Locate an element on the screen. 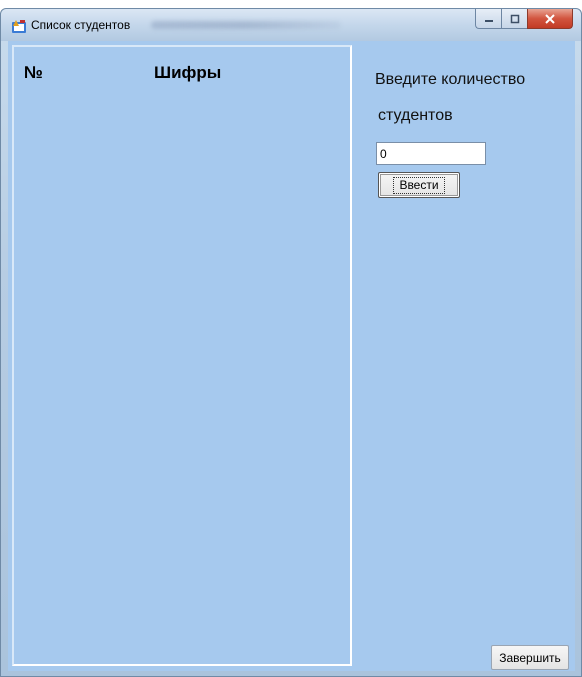 The image size is (582, 677). maximize-button is located at coordinates (514, 19).